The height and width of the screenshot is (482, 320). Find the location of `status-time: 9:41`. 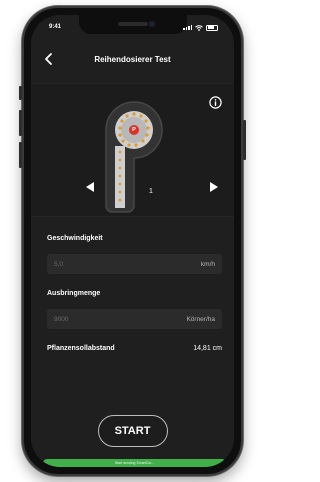

status-time: 9:41 is located at coordinates (55, 27).